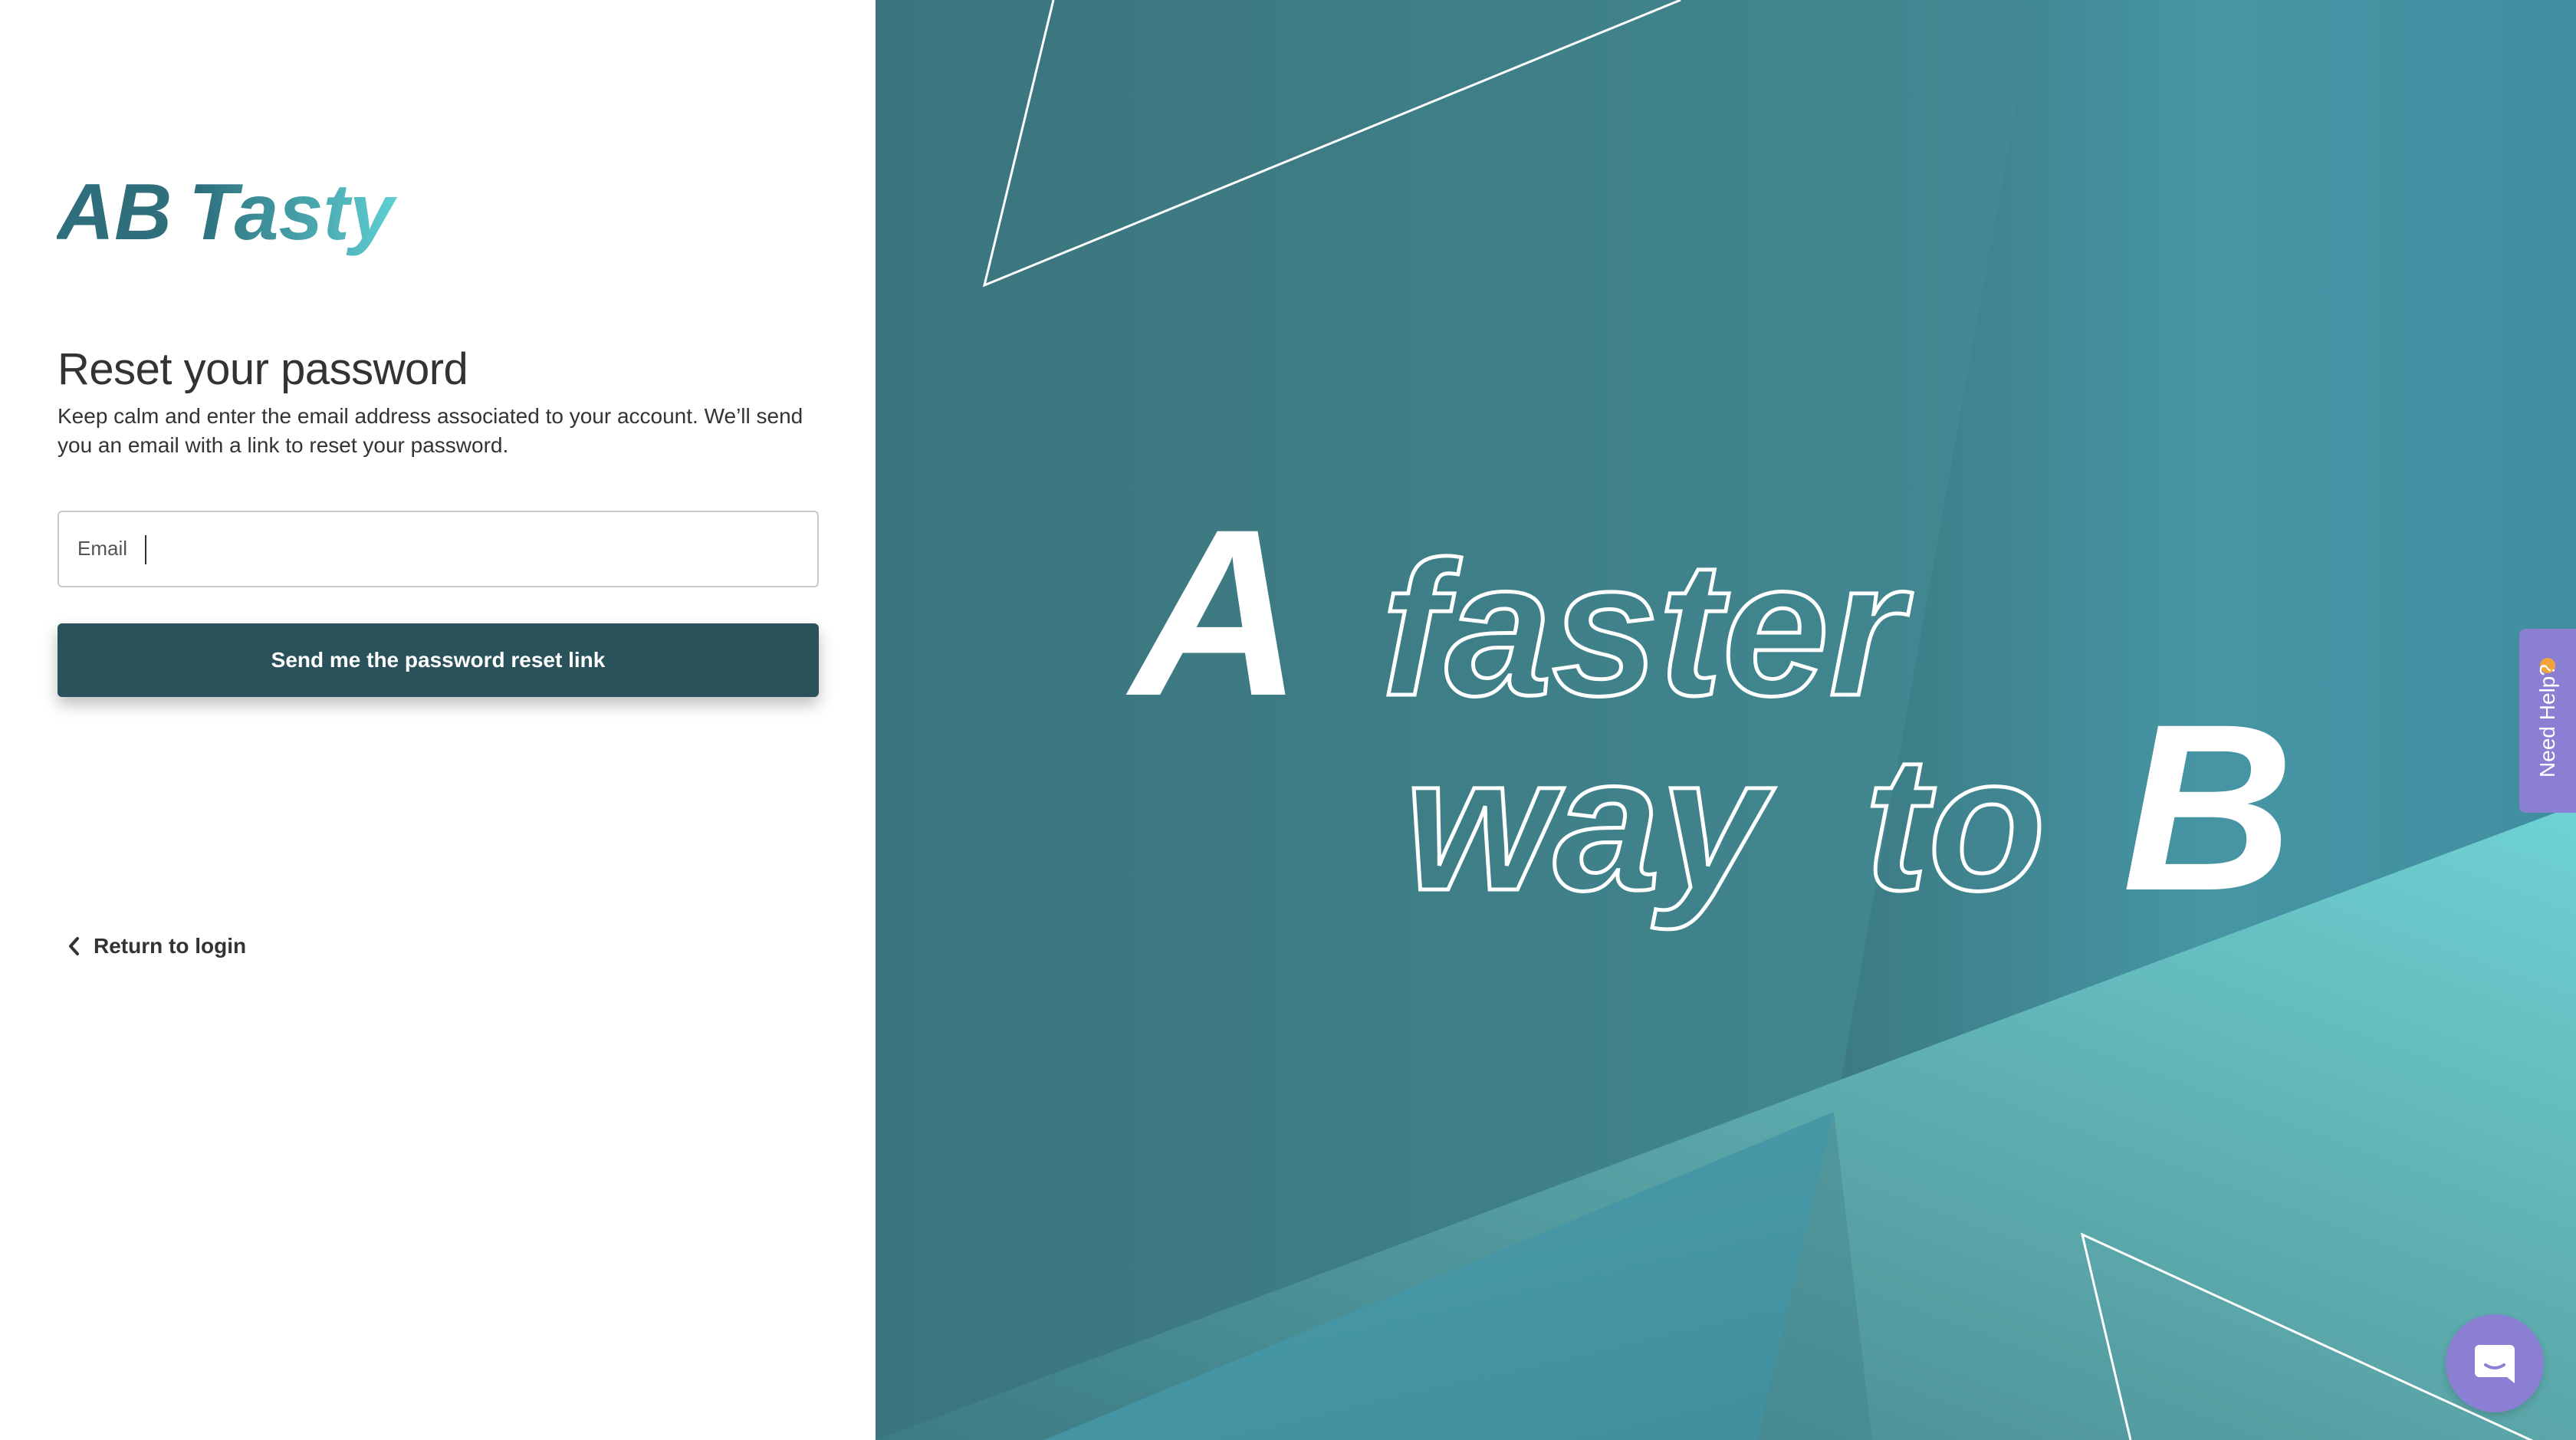 Image resolution: width=2576 pixels, height=1440 pixels. Describe the element at coordinates (2208, 807) in the screenshot. I see `hero-letter-b: B` at that location.